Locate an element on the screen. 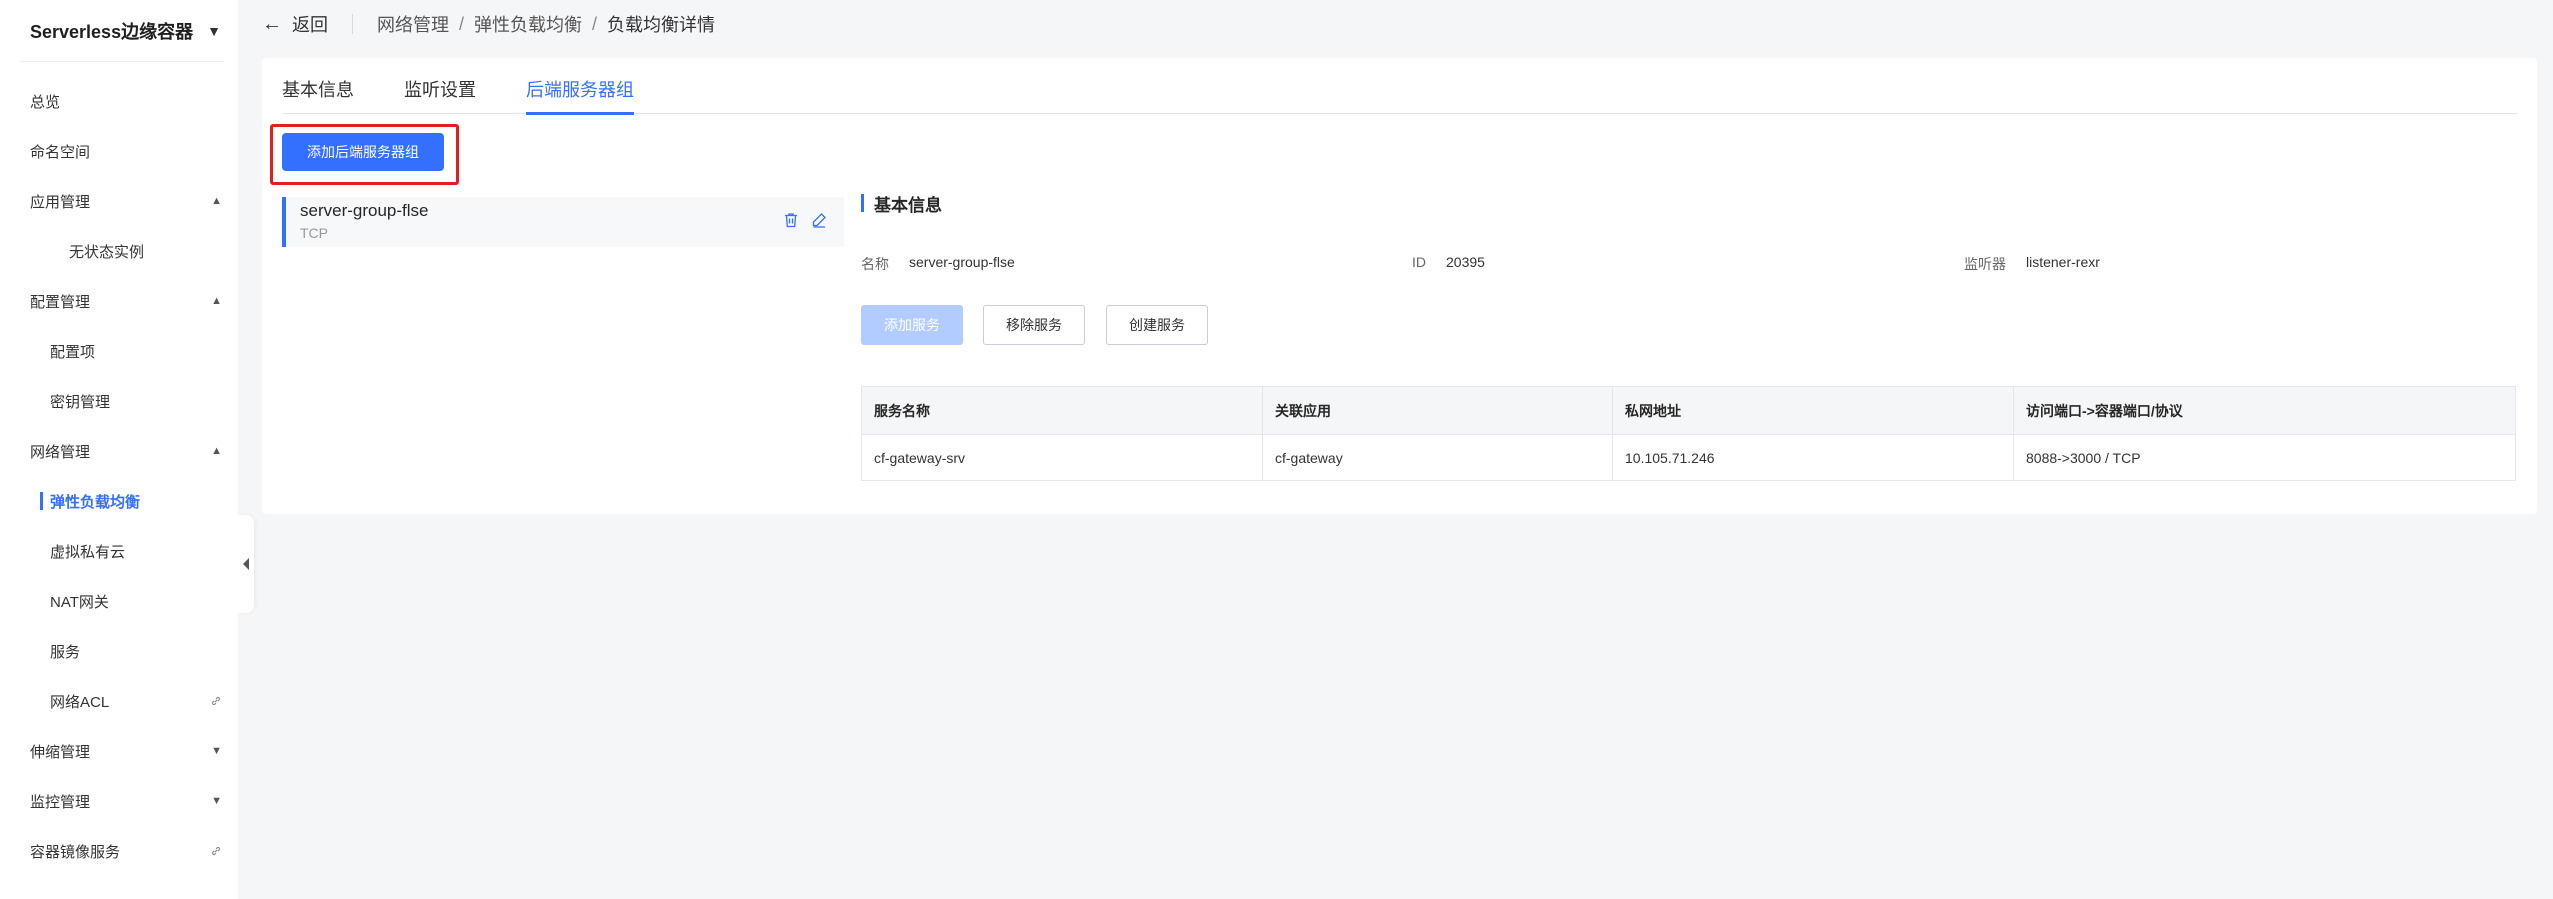 This screenshot has height=899, width=2553. breadcrumb: 网络管理 / 弹性负载均衡 / 负载均衡详情 is located at coordinates (546, 24).